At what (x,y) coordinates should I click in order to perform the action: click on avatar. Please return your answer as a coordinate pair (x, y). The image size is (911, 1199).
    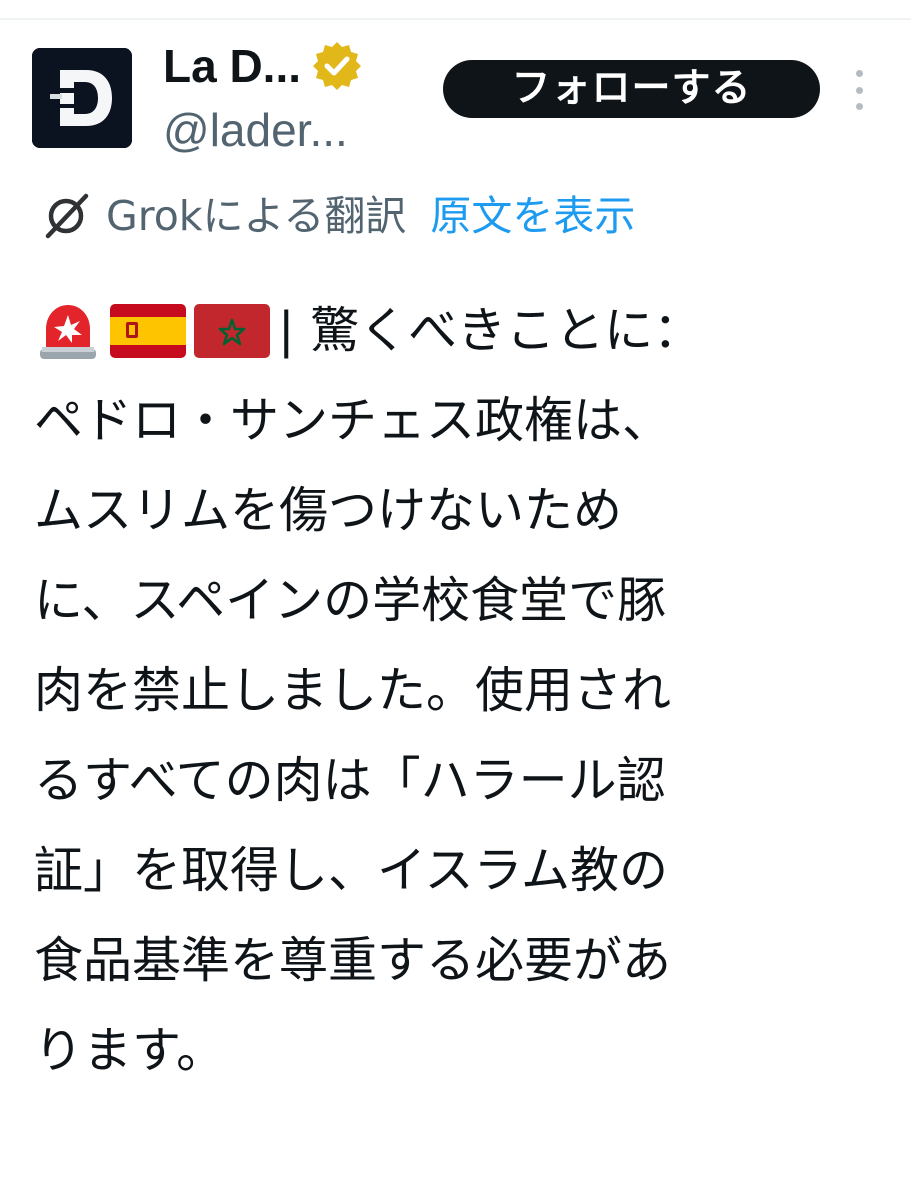
    Looking at the image, I should click on (82, 98).